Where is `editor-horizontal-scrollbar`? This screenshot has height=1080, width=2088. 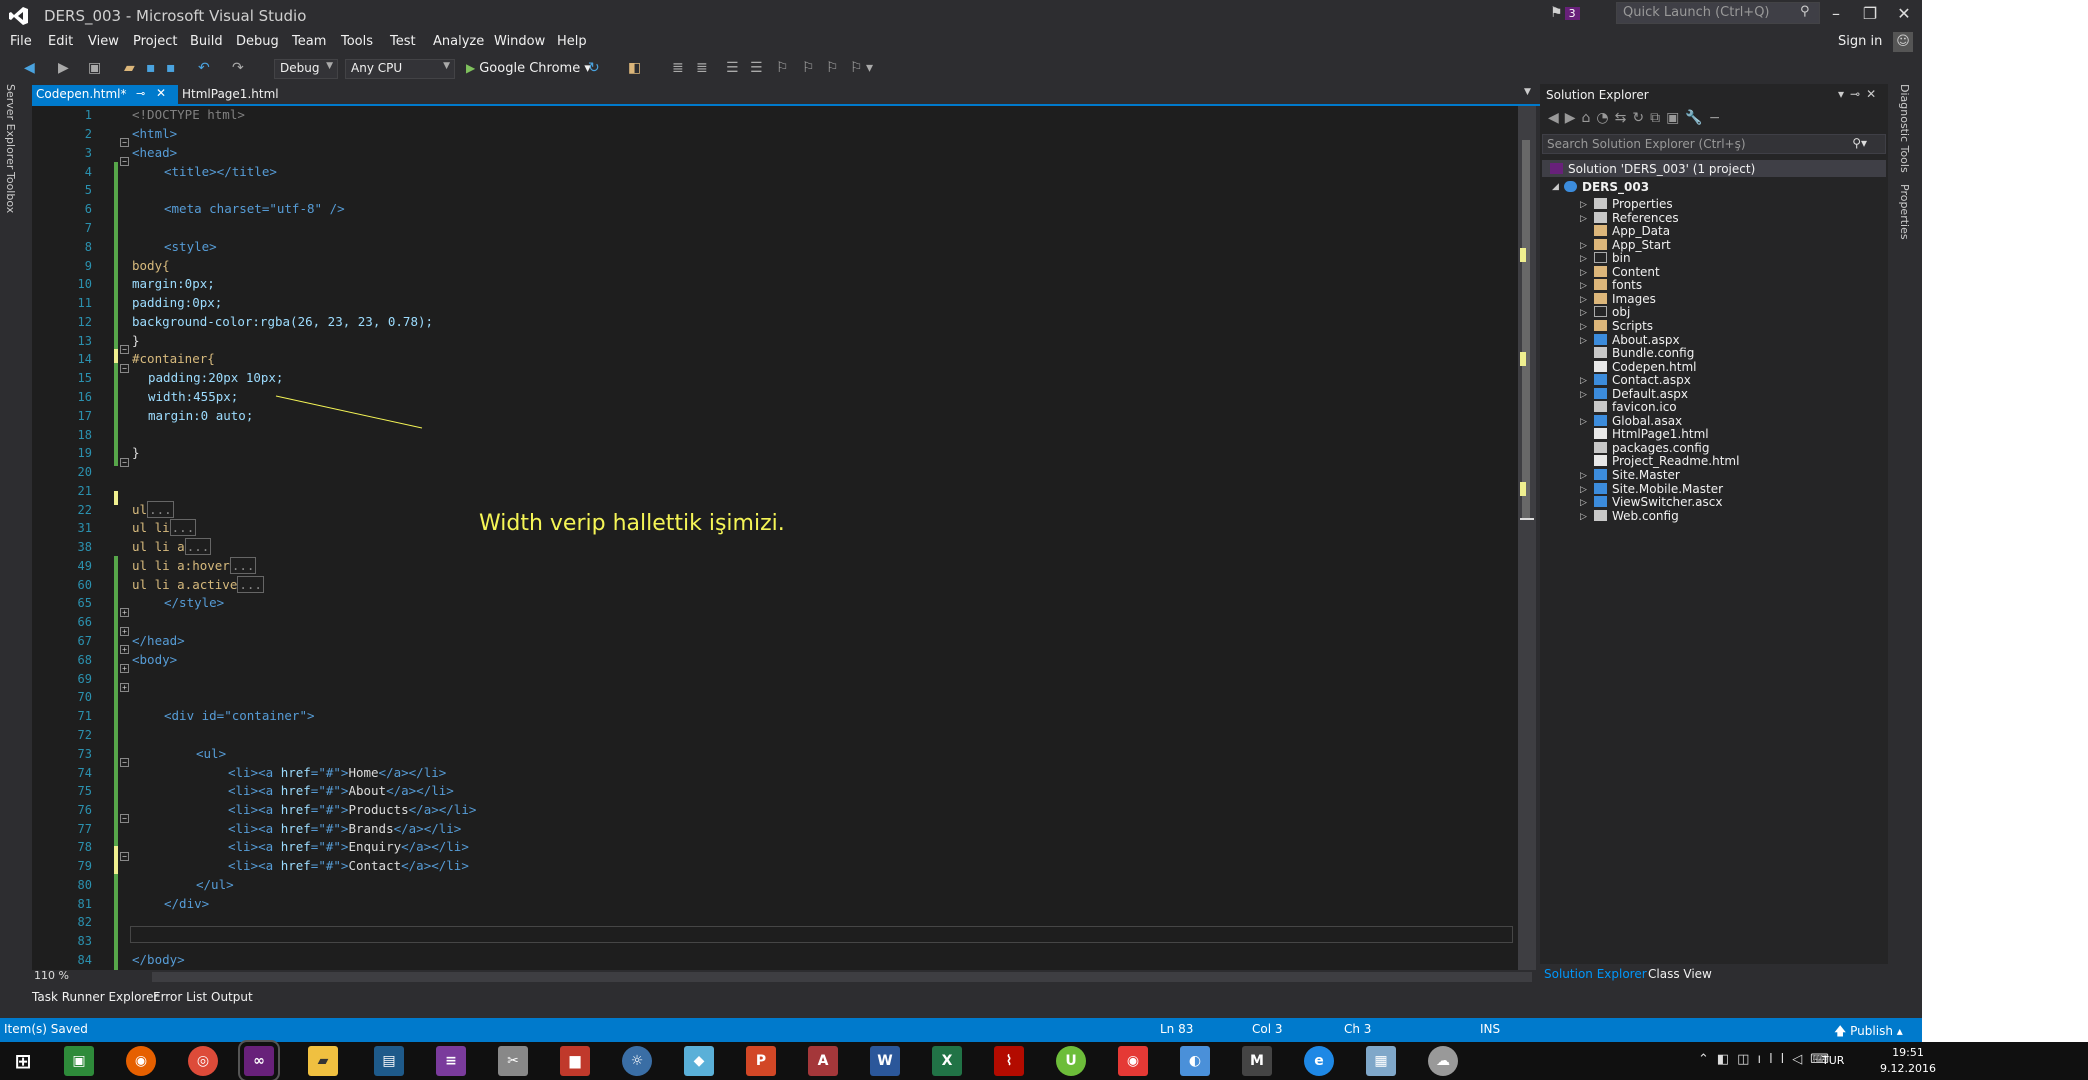
editor-horizontal-scrollbar is located at coordinates (842, 977).